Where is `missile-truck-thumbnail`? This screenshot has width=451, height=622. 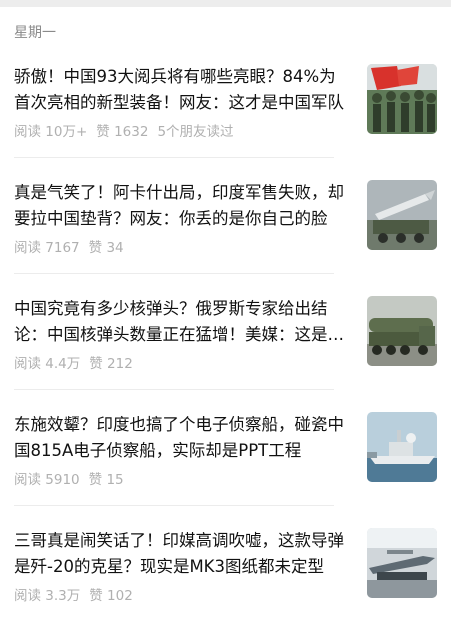 missile-truck-thumbnail is located at coordinates (402, 331).